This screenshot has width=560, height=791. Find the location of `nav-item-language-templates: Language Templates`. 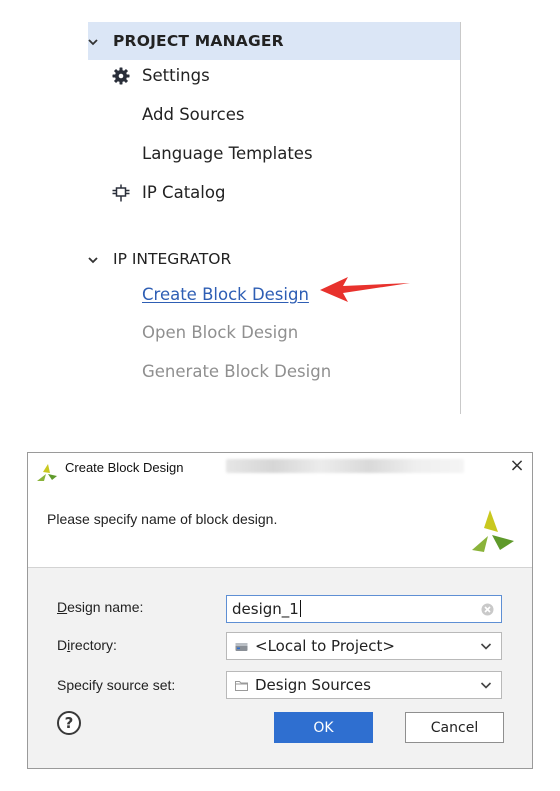

nav-item-language-templates: Language Templates is located at coordinates (227, 154).